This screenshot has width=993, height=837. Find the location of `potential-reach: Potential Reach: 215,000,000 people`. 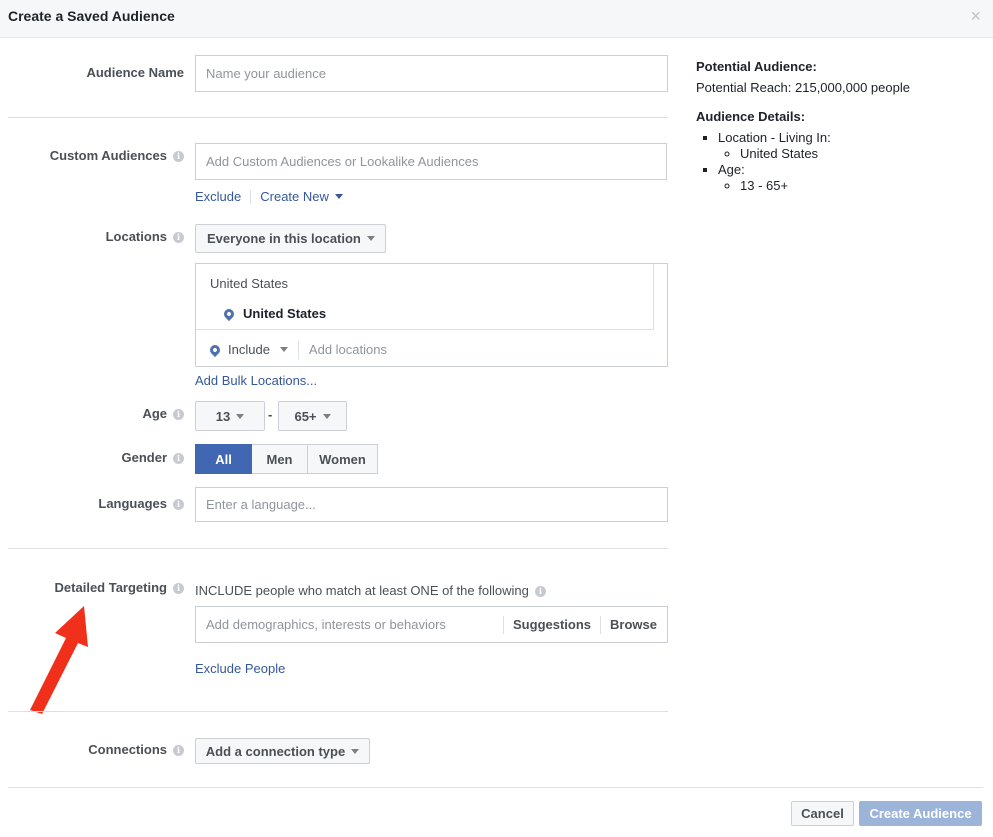

potential-reach: Potential Reach: 215,000,000 people is located at coordinates (803, 87).